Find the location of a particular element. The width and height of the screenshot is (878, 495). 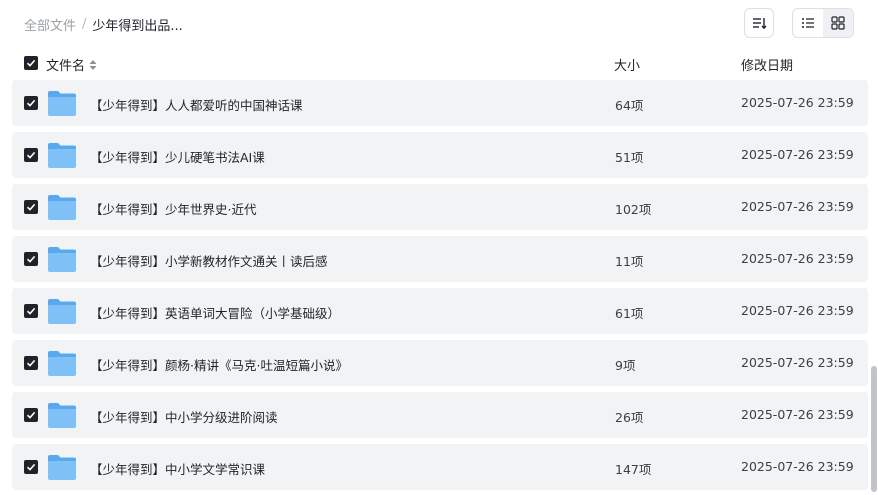

grid-view-button is located at coordinates (838, 23).